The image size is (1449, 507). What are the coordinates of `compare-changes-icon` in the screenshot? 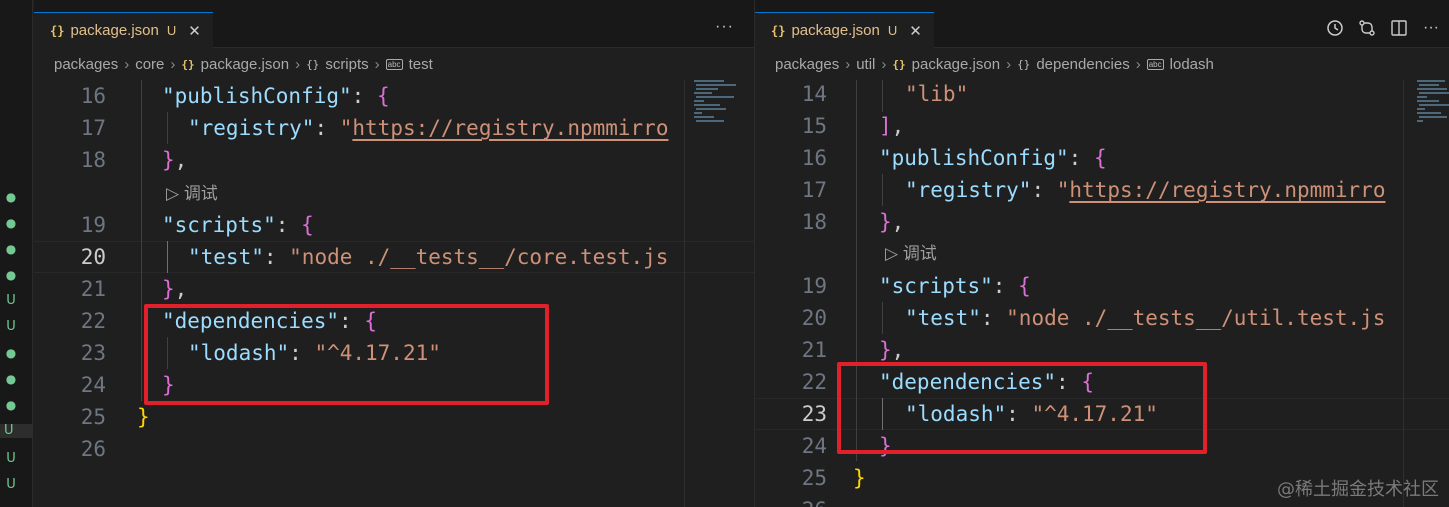 It's located at (1367, 28).